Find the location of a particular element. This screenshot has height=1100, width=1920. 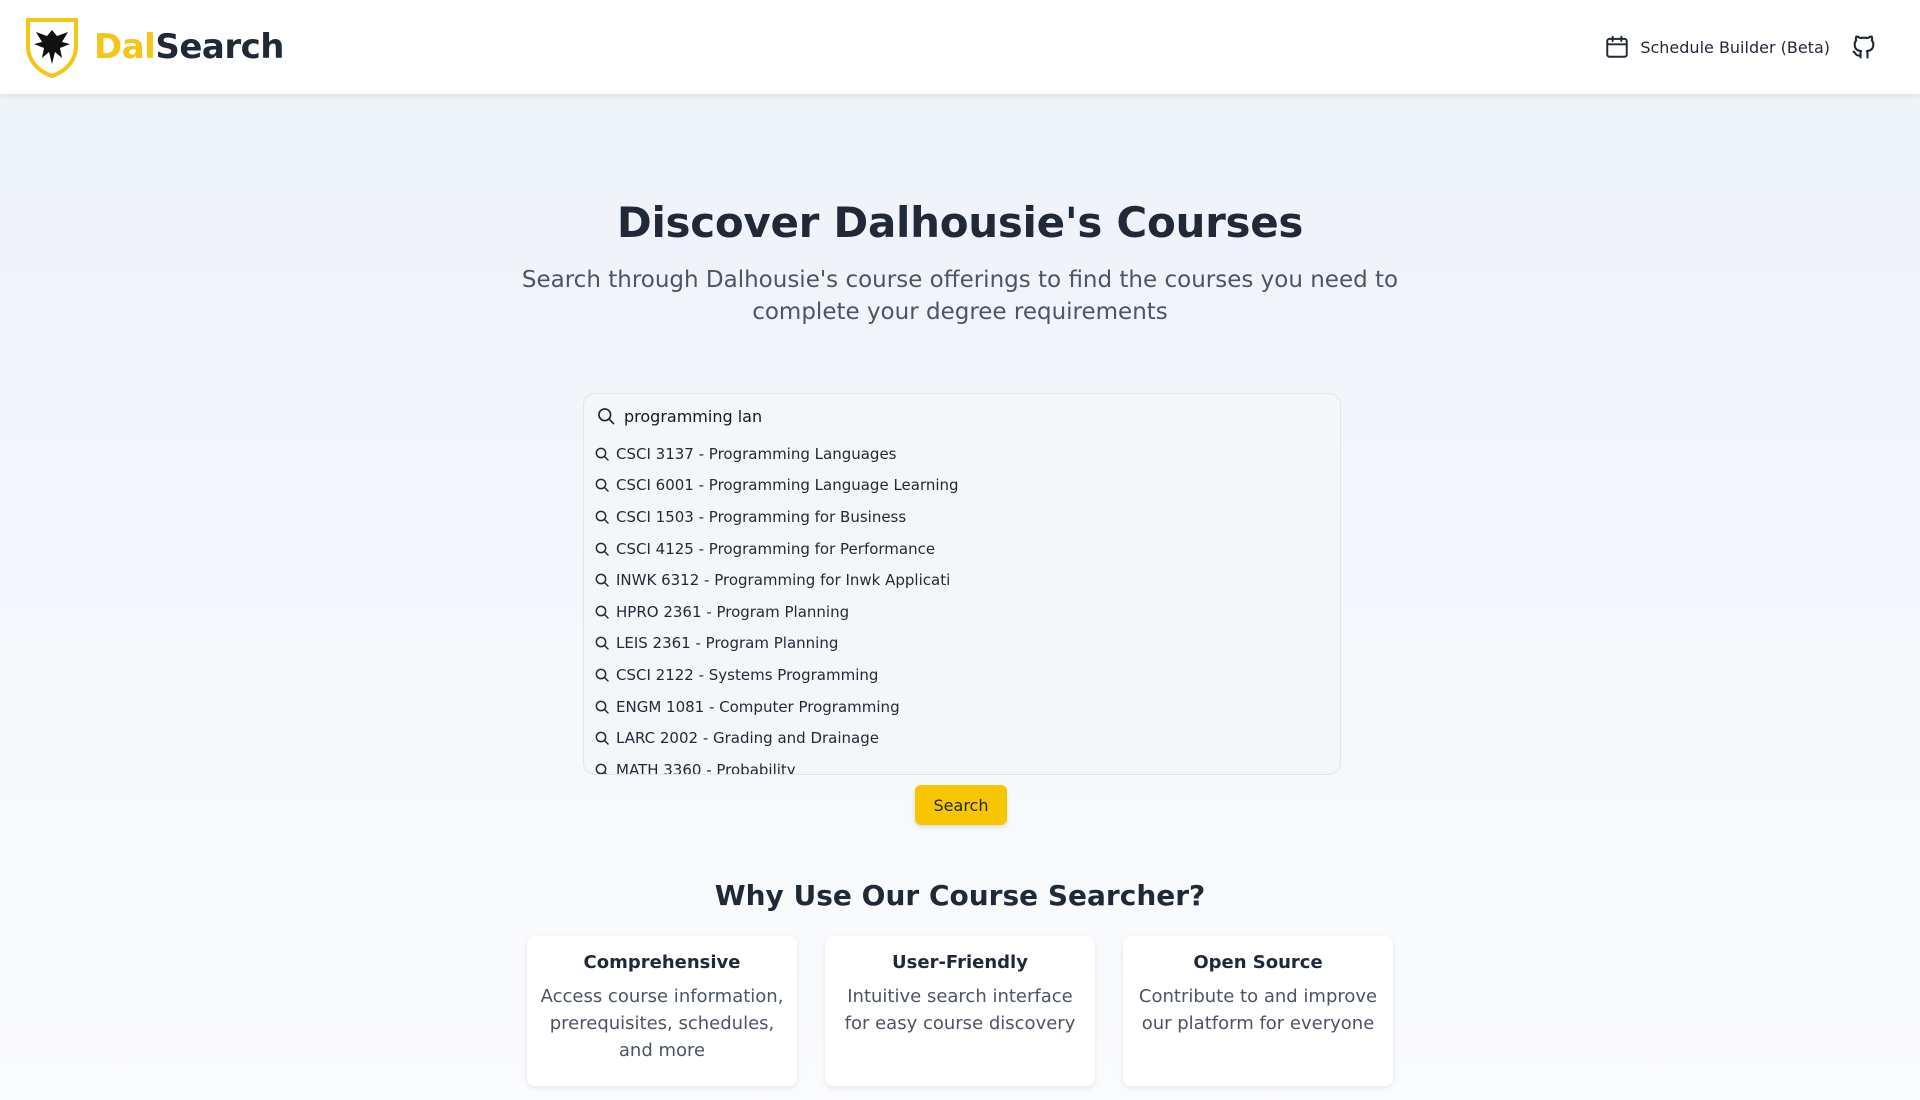

suggestion-item: LEIS 2361 - Program Planning is located at coordinates (962, 644).